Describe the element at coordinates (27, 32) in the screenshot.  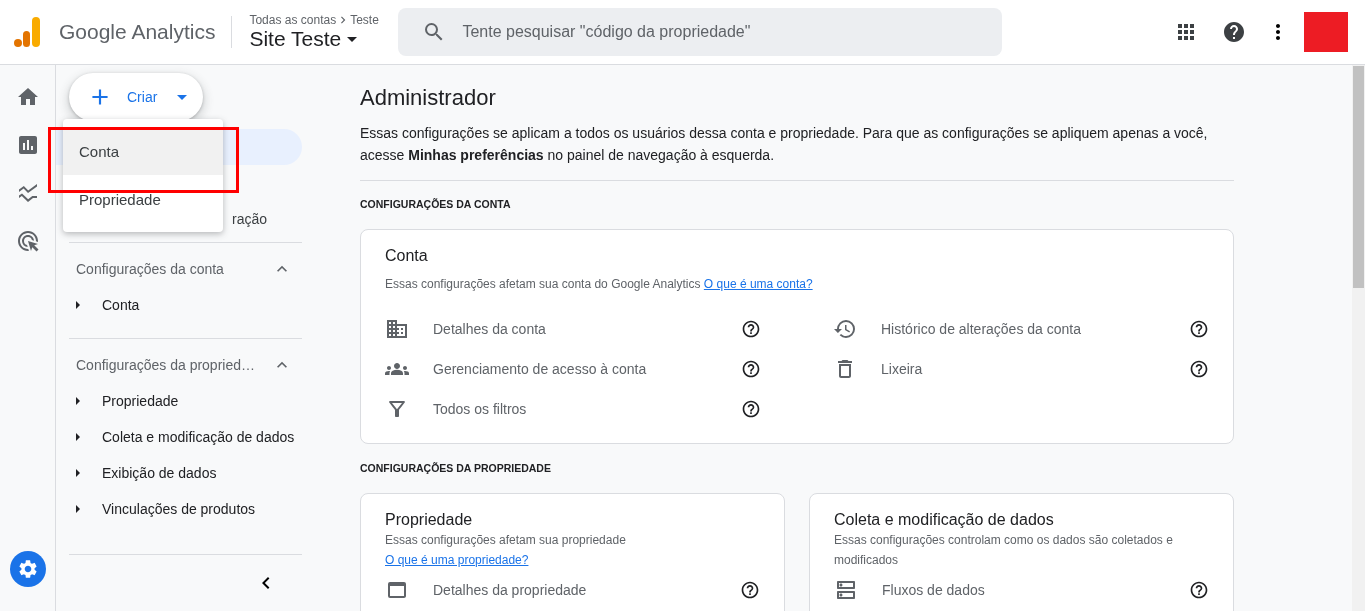
I see `logo-icon` at that location.